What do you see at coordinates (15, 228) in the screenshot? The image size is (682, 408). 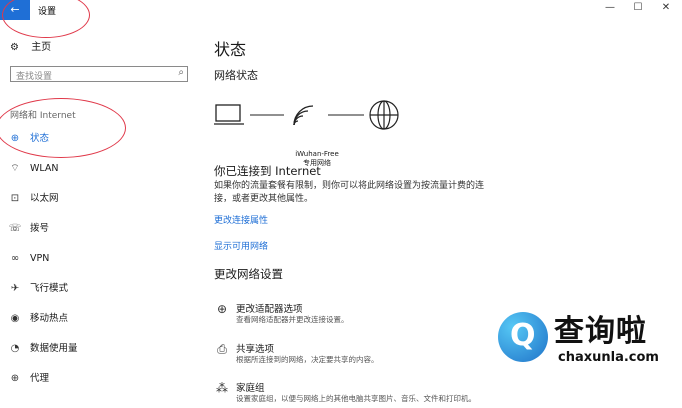 I see `dialup-icon: ☏` at bounding box center [15, 228].